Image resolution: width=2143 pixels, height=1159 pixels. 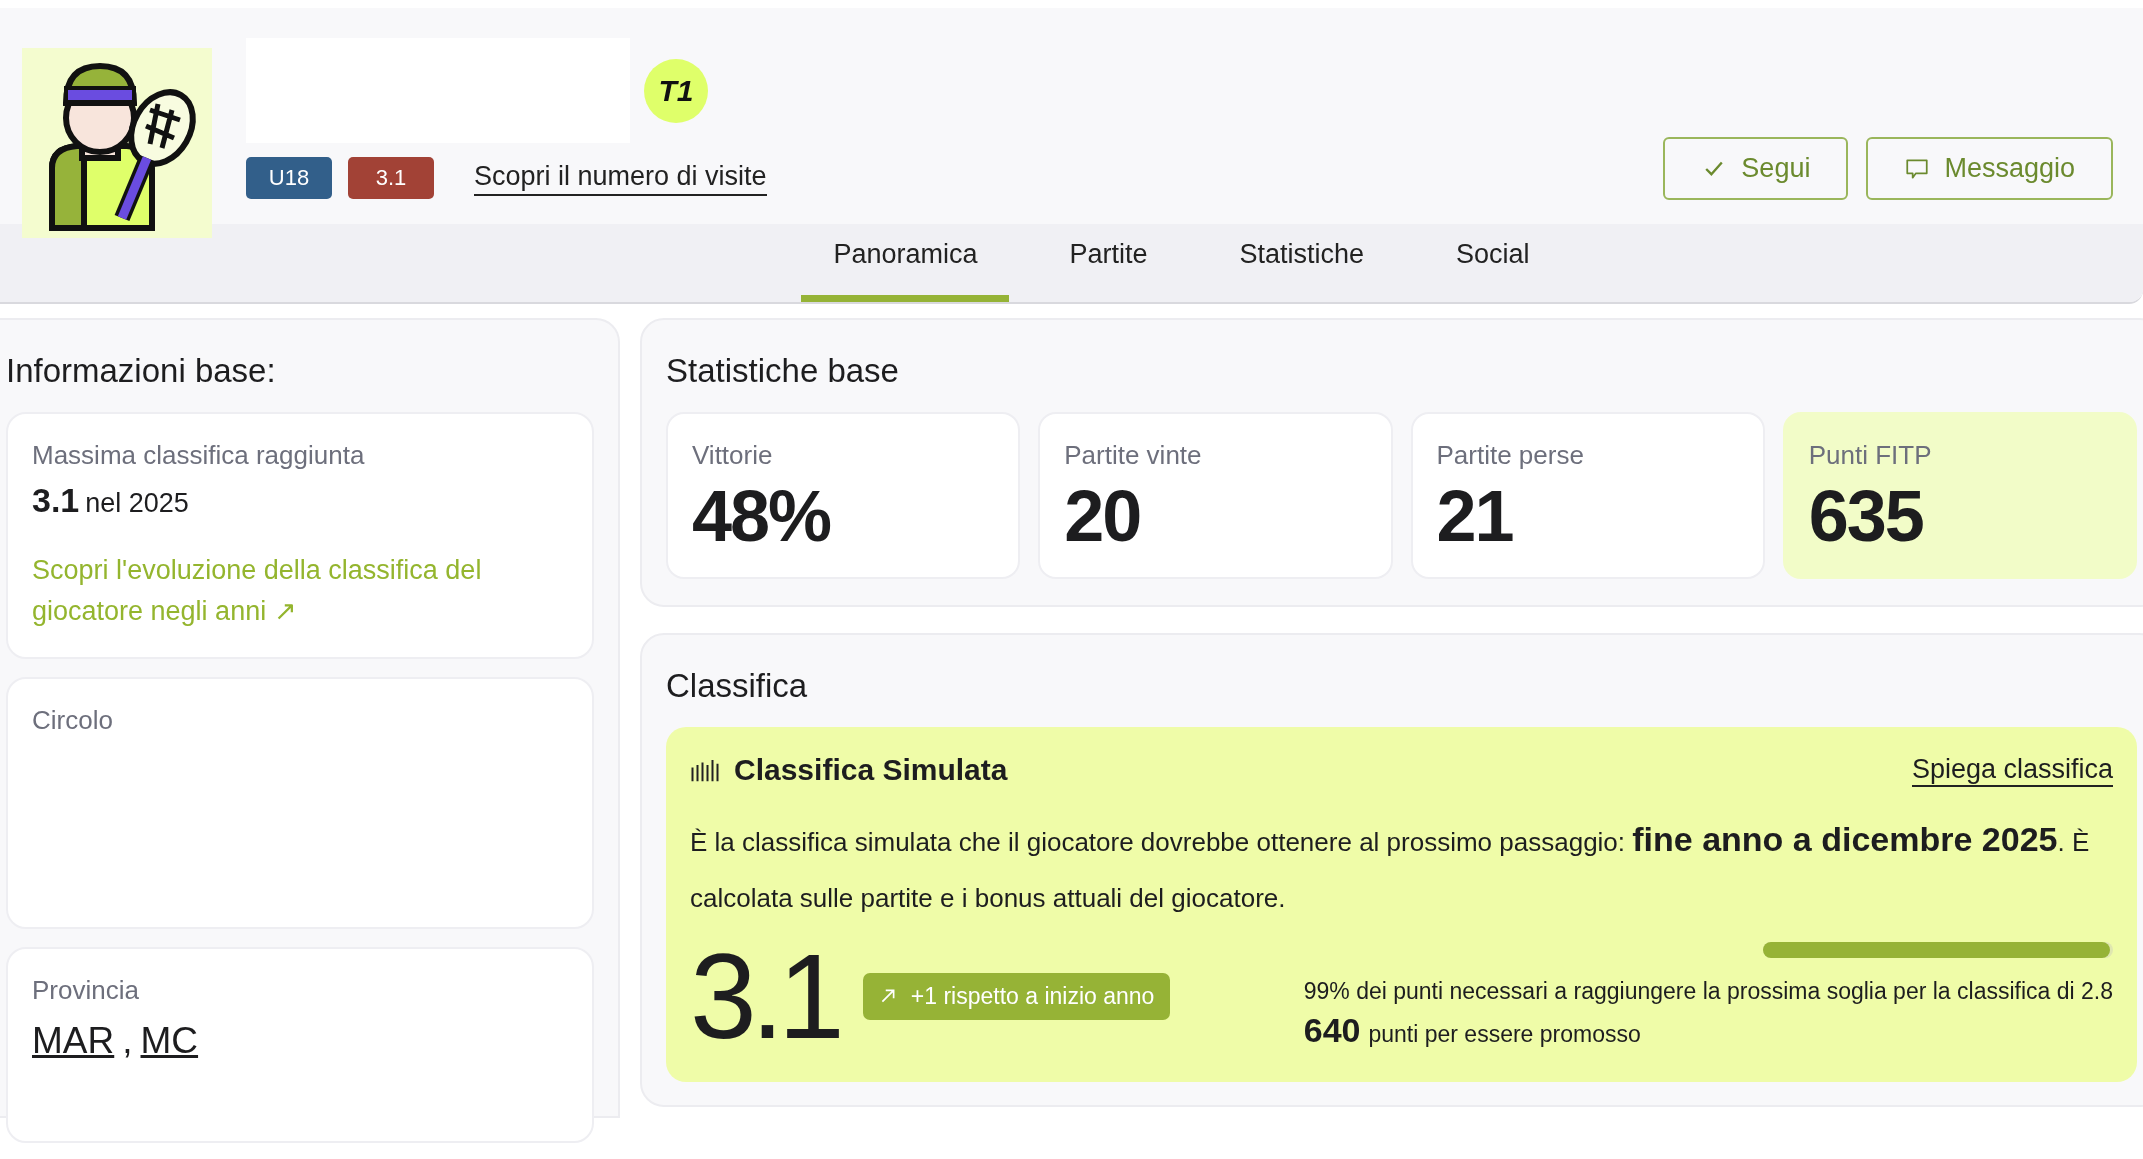 I want to click on simulated-ranking-value: 3.1, so click(x=764, y=996).